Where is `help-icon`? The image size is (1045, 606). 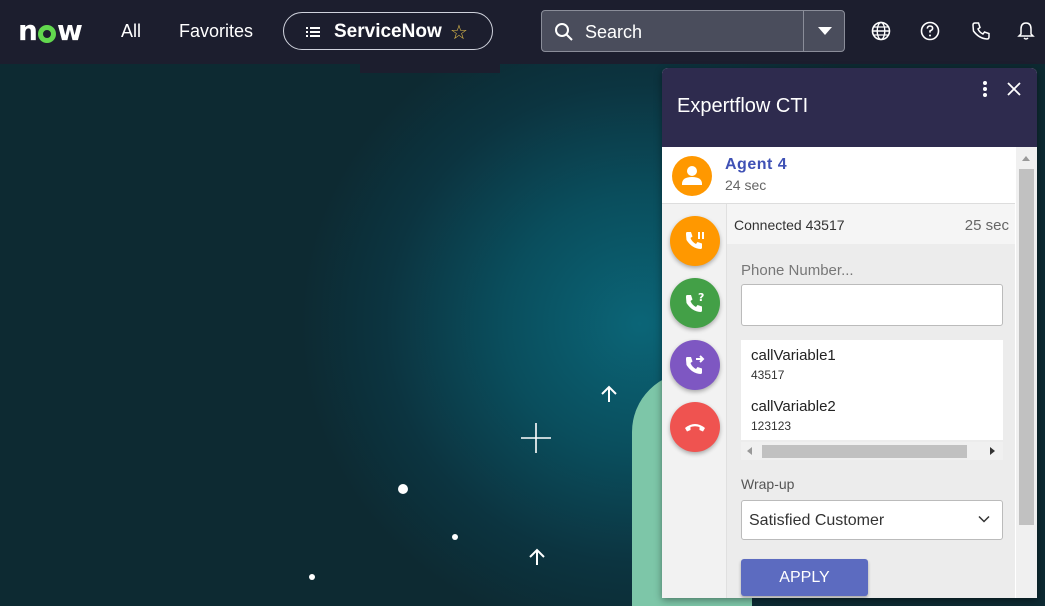 help-icon is located at coordinates (930, 31).